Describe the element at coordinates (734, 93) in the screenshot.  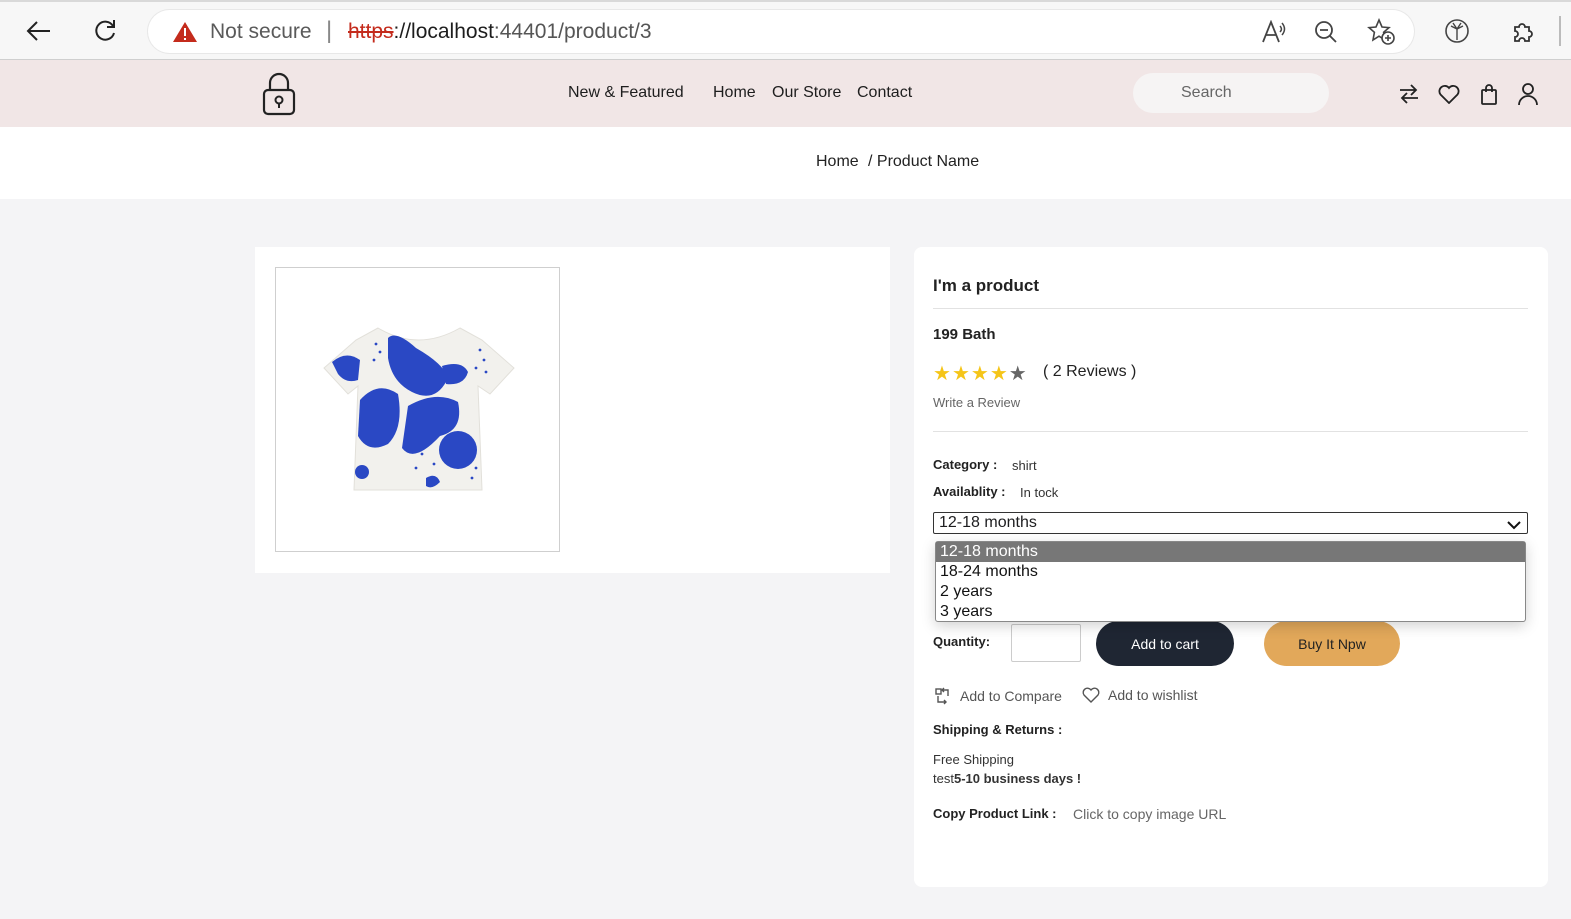
I see `nav-home: Home` at that location.